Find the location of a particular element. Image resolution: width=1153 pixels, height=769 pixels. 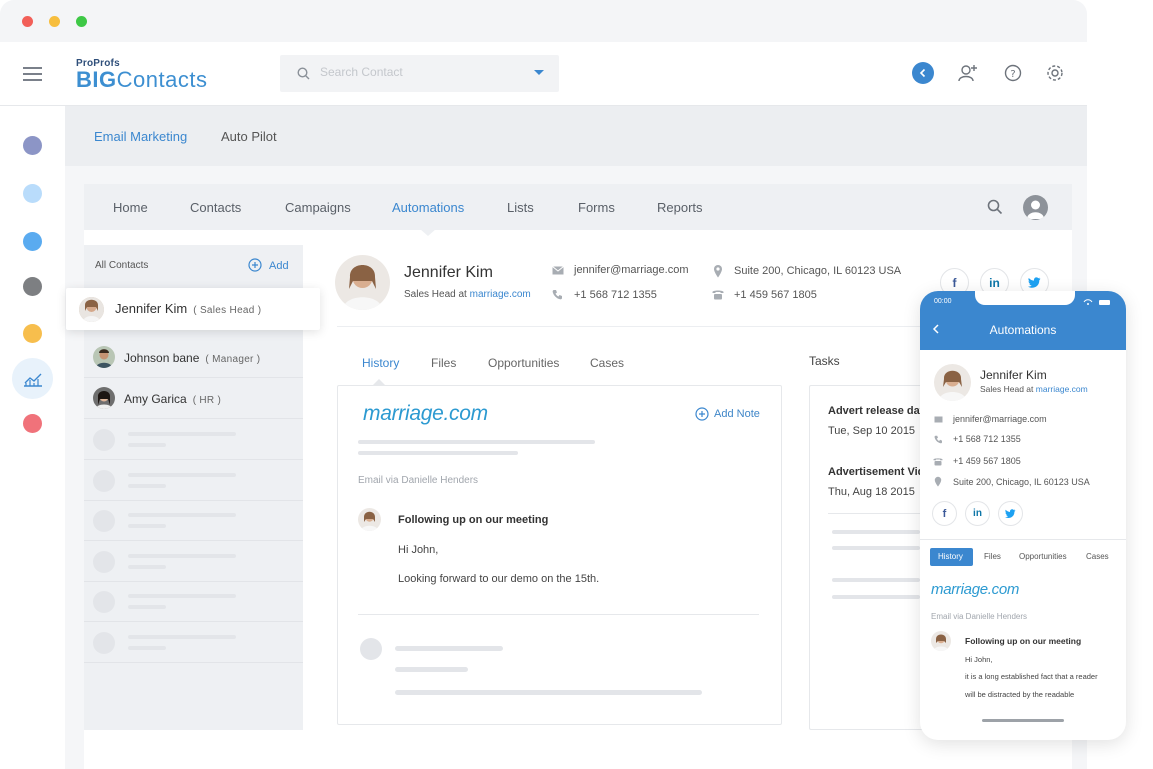

tab-opportunities: Opportunities is located at coordinates (523, 363).